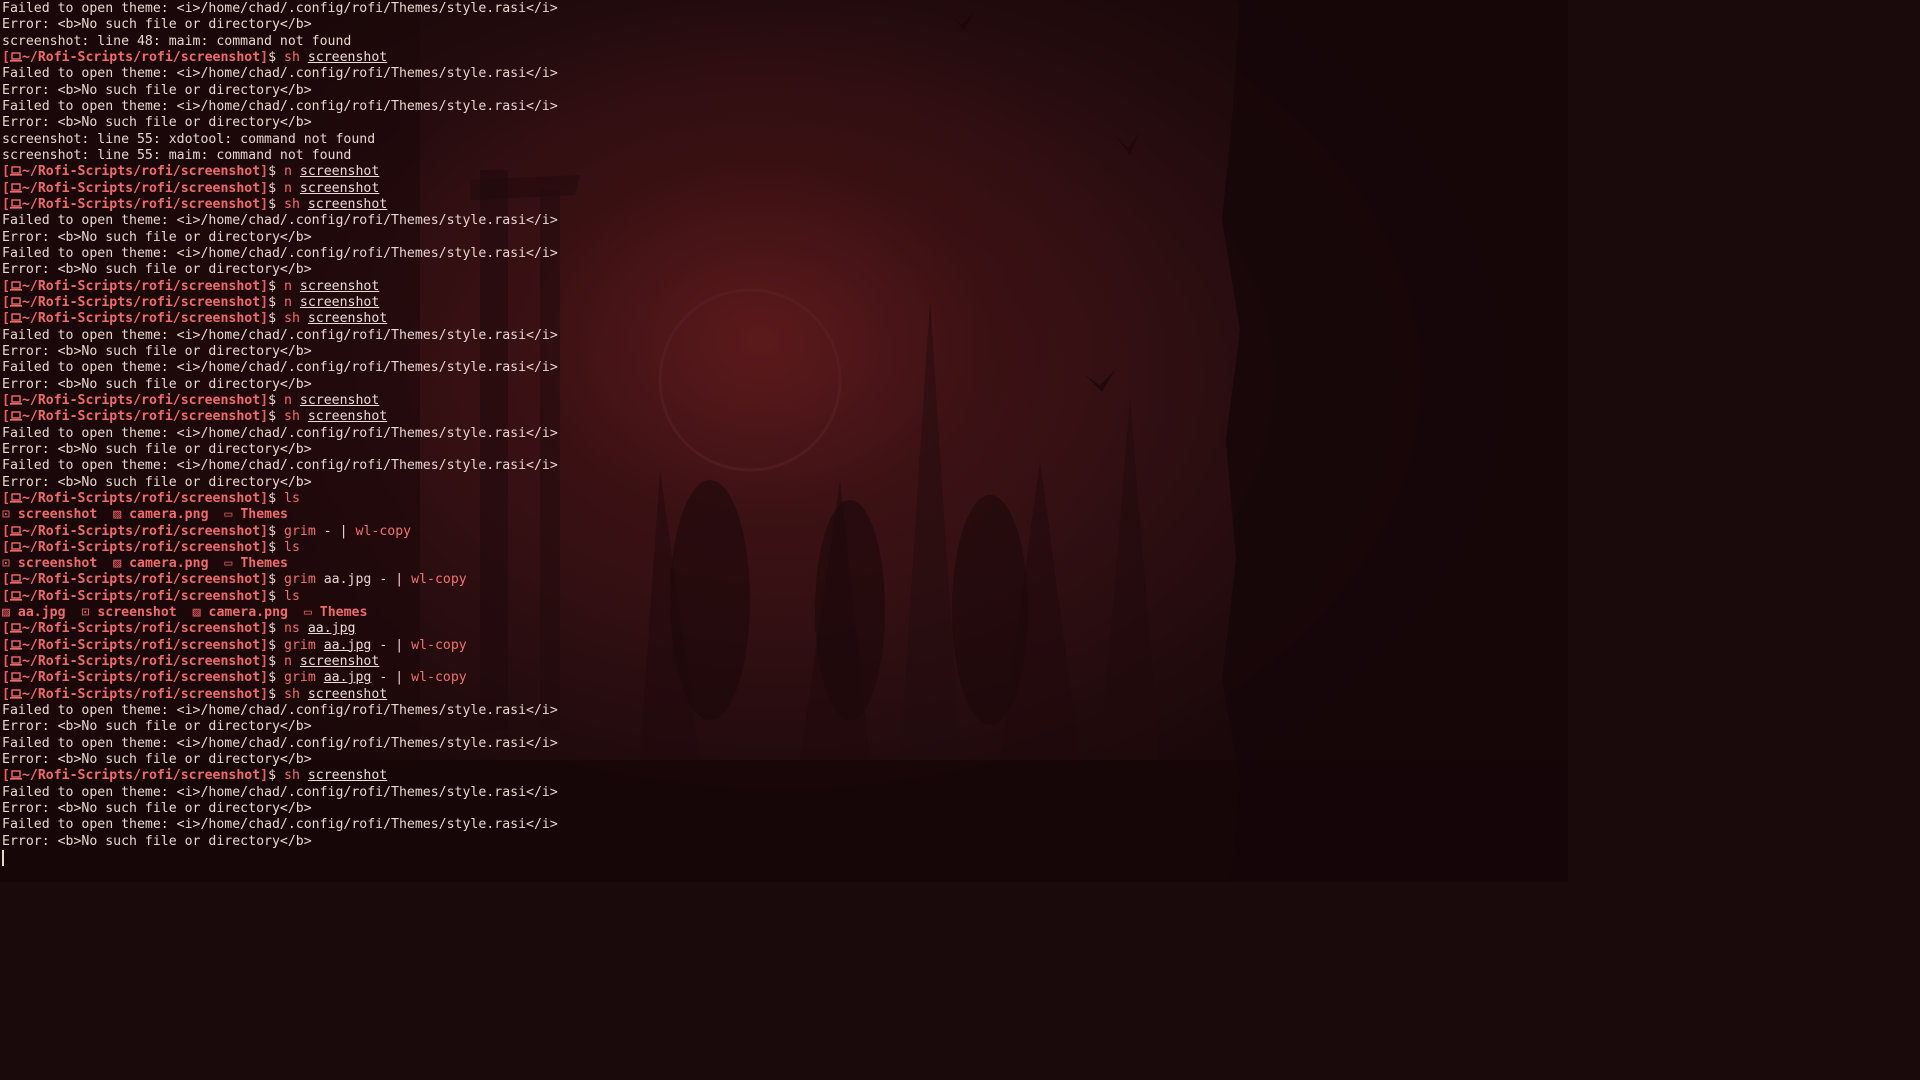  I want to click on text-cursor, so click(3, 858).